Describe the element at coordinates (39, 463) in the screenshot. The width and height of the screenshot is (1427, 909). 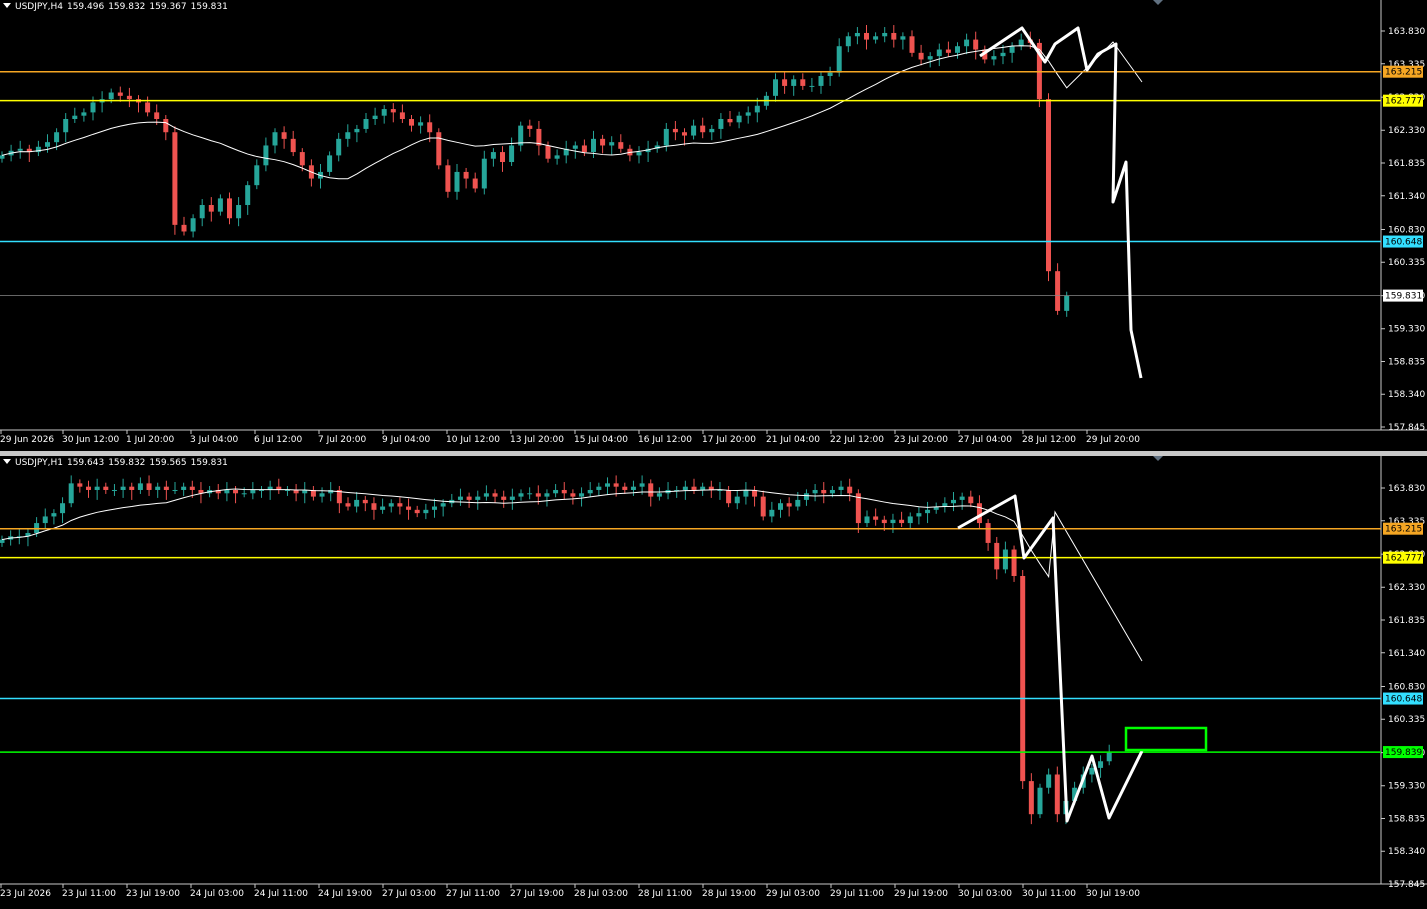
I see `symbol-timeframe: USDJPY,H1` at that location.